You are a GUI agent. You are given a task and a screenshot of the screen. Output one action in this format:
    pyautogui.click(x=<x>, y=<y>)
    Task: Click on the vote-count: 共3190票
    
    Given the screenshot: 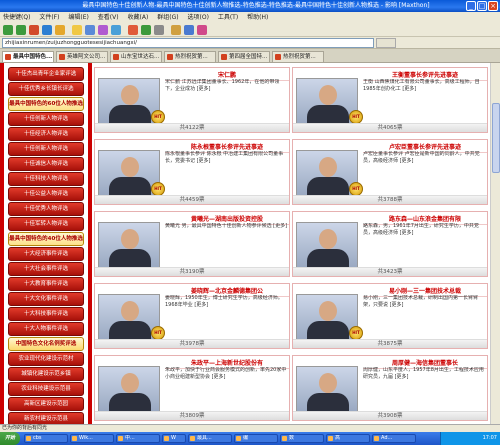 What is the action you would take?
    pyautogui.click(x=192, y=271)
    